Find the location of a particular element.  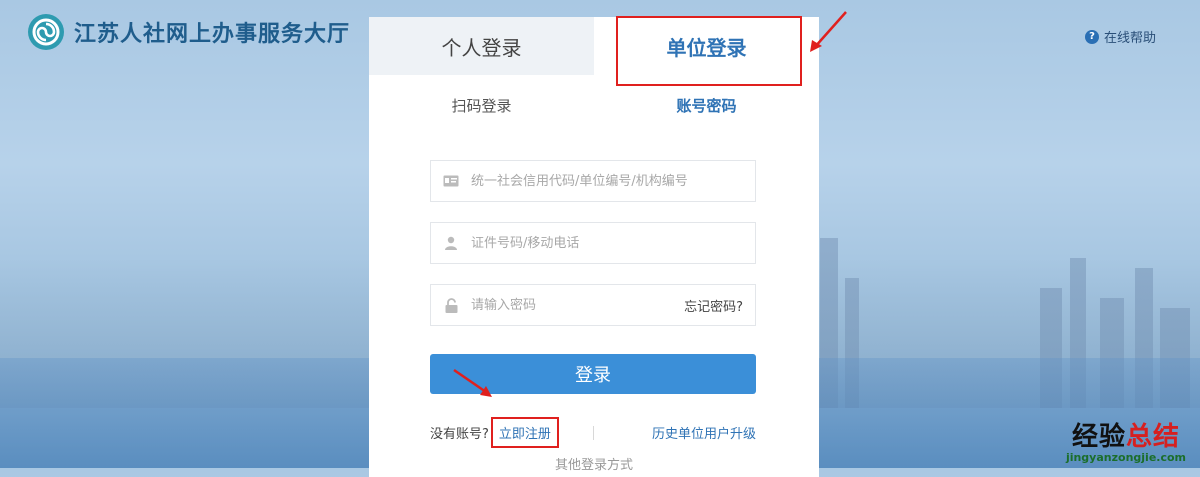

highlight-box is located at coordinates (709, 51).